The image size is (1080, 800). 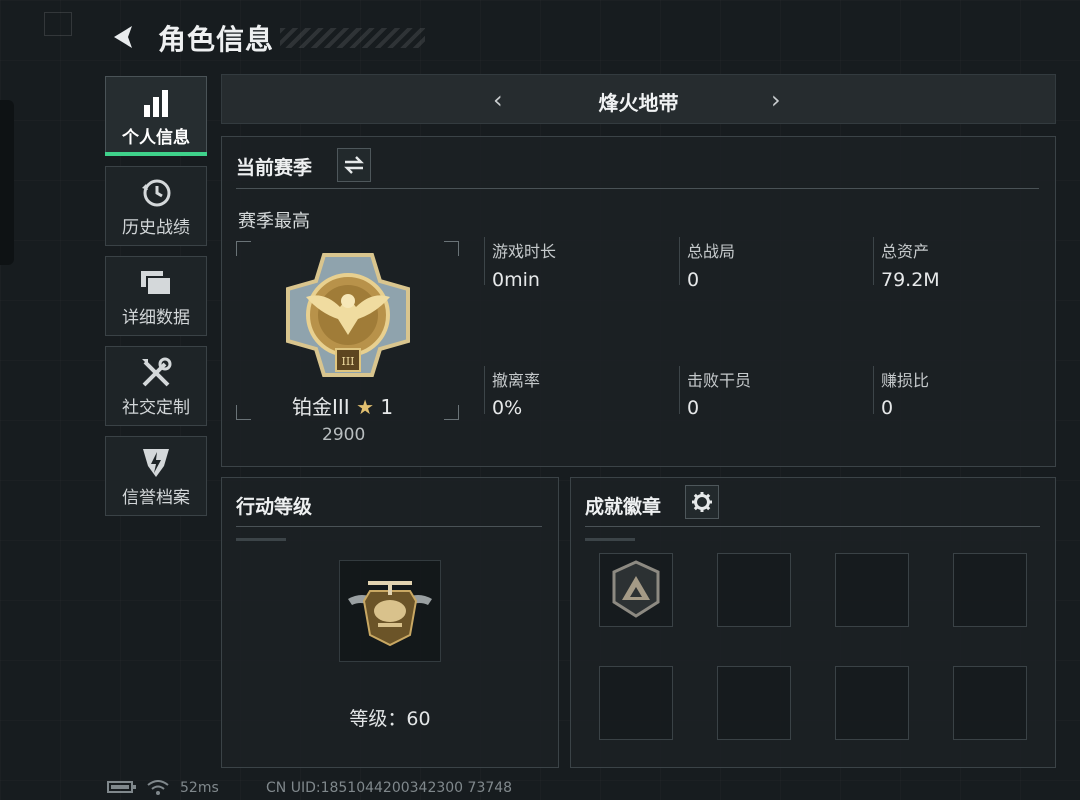 What do you see at coordinates (156, 103) in the screenshot?
I see `bar-chart-icon` at bounding box center [156, 103].